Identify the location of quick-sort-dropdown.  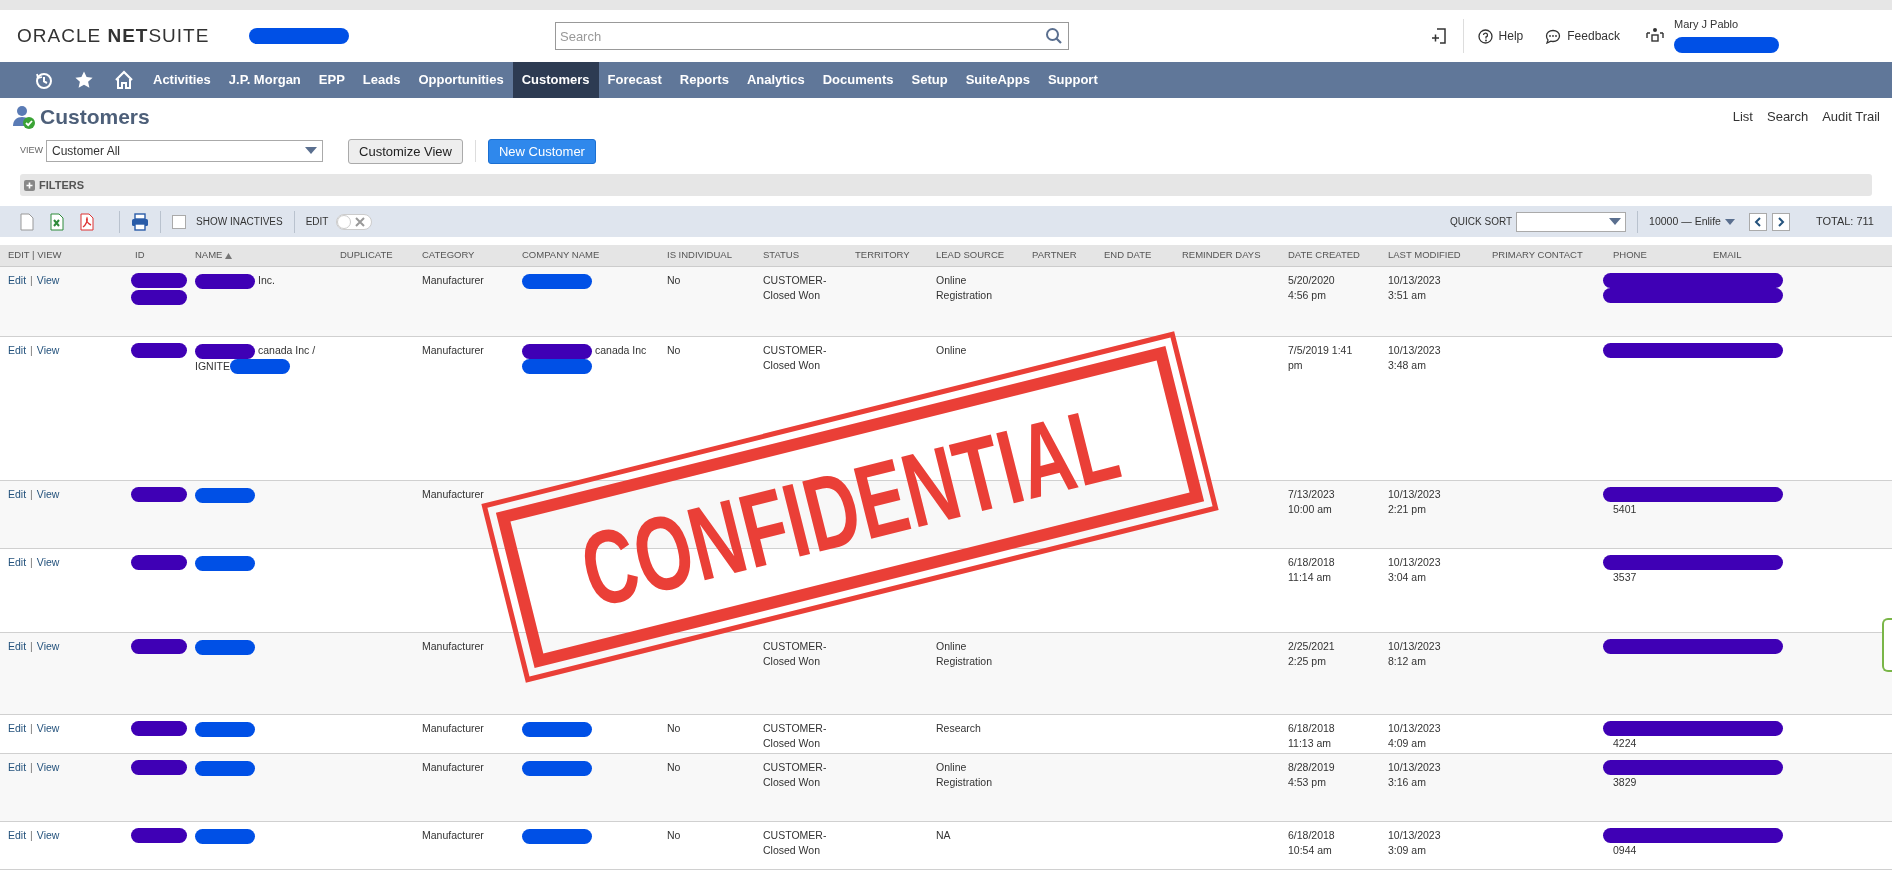
(1571, 221).